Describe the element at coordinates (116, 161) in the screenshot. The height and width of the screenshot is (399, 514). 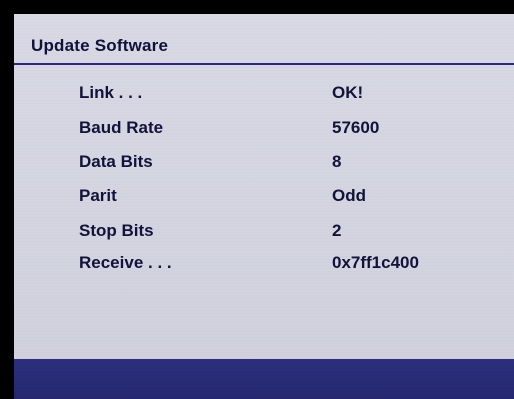
I see `data-bits-label: Data Bits` at that location.